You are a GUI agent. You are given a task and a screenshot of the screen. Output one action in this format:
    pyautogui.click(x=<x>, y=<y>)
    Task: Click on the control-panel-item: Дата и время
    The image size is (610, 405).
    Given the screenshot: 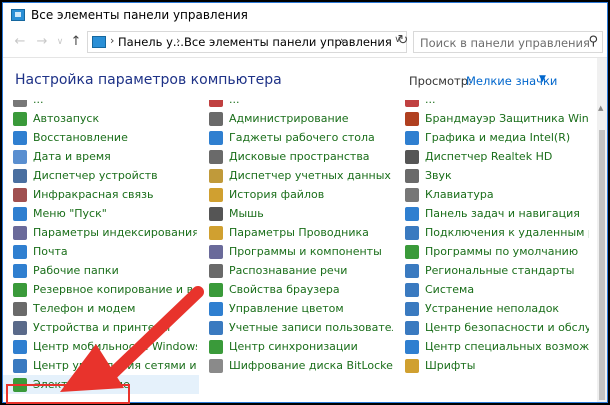 What is the action you would take?
    pyautogui.click(x=101, y=156)
    